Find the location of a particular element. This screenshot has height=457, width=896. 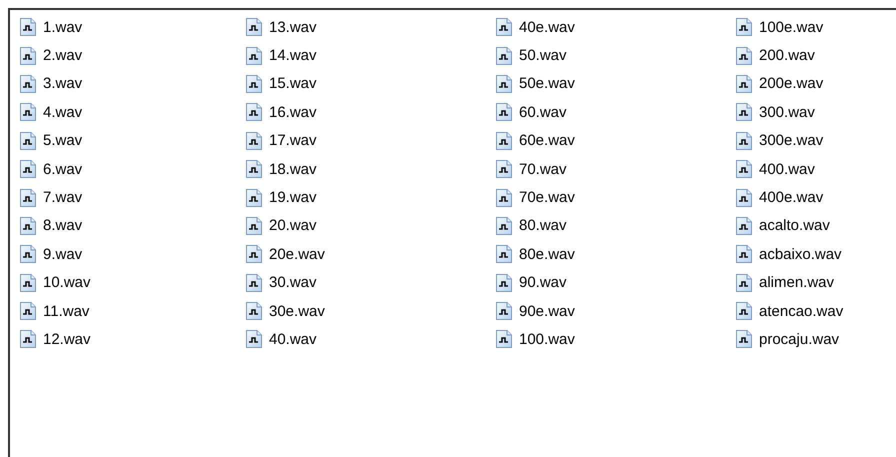

file-item: 60.wav is located at coordinates (531, 112).